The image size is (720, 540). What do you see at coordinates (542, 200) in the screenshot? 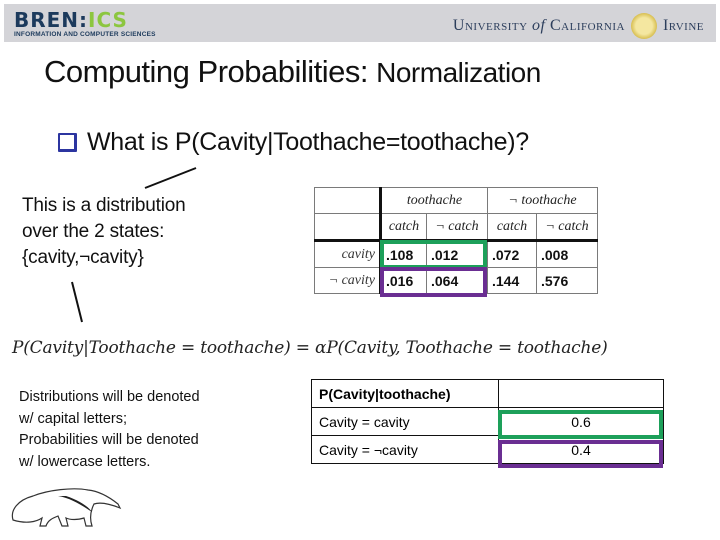
I see `header-not-toothache: ¬ toothache` at bounding box center [542, 200].